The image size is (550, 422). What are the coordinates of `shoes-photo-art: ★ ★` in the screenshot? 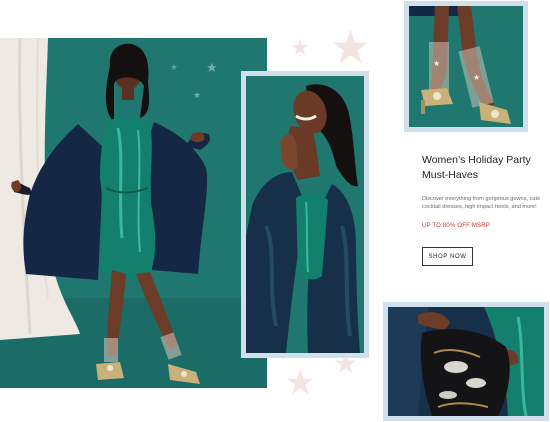 It's located at (466, 66).